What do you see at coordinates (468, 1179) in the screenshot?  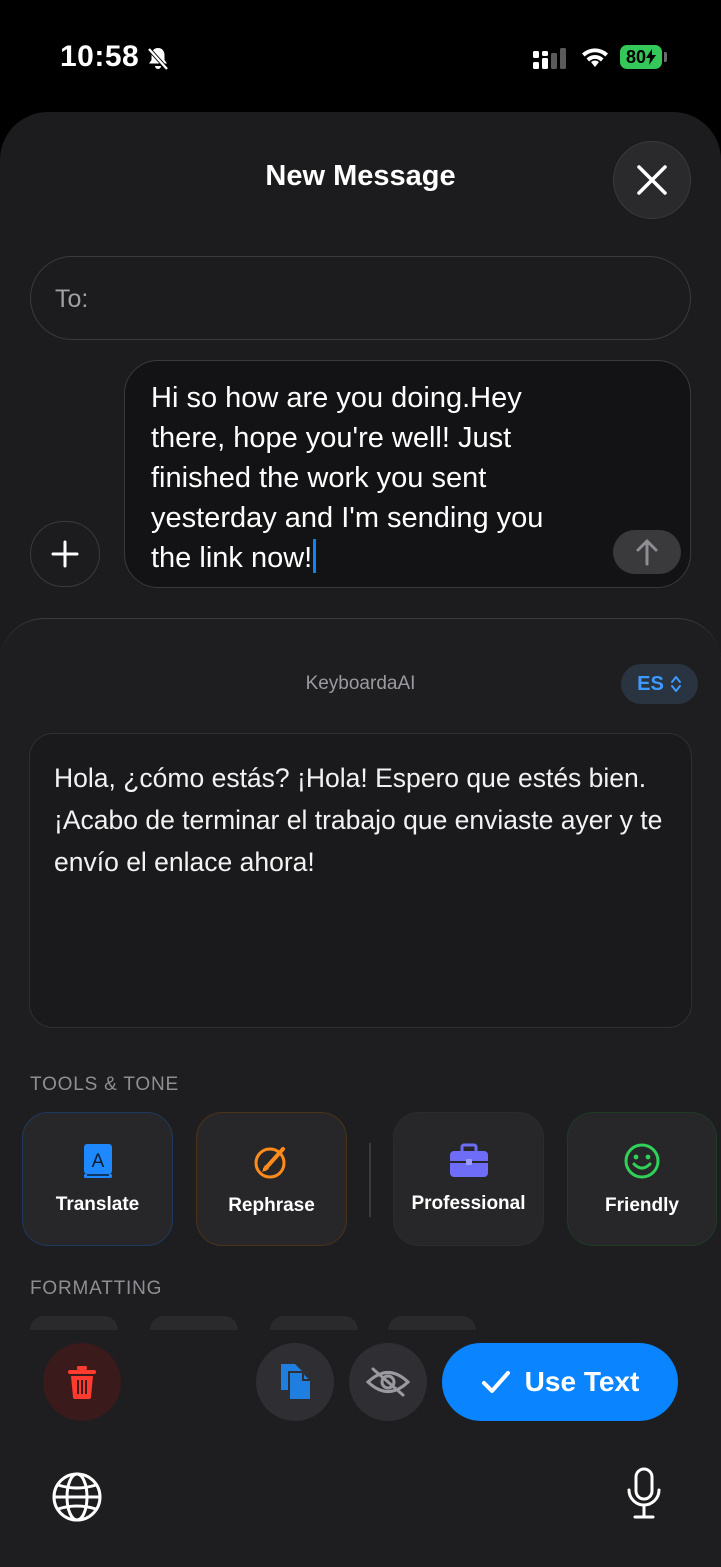 I see `professional-tone-button: Professional` at bounding box center [468, 1179].